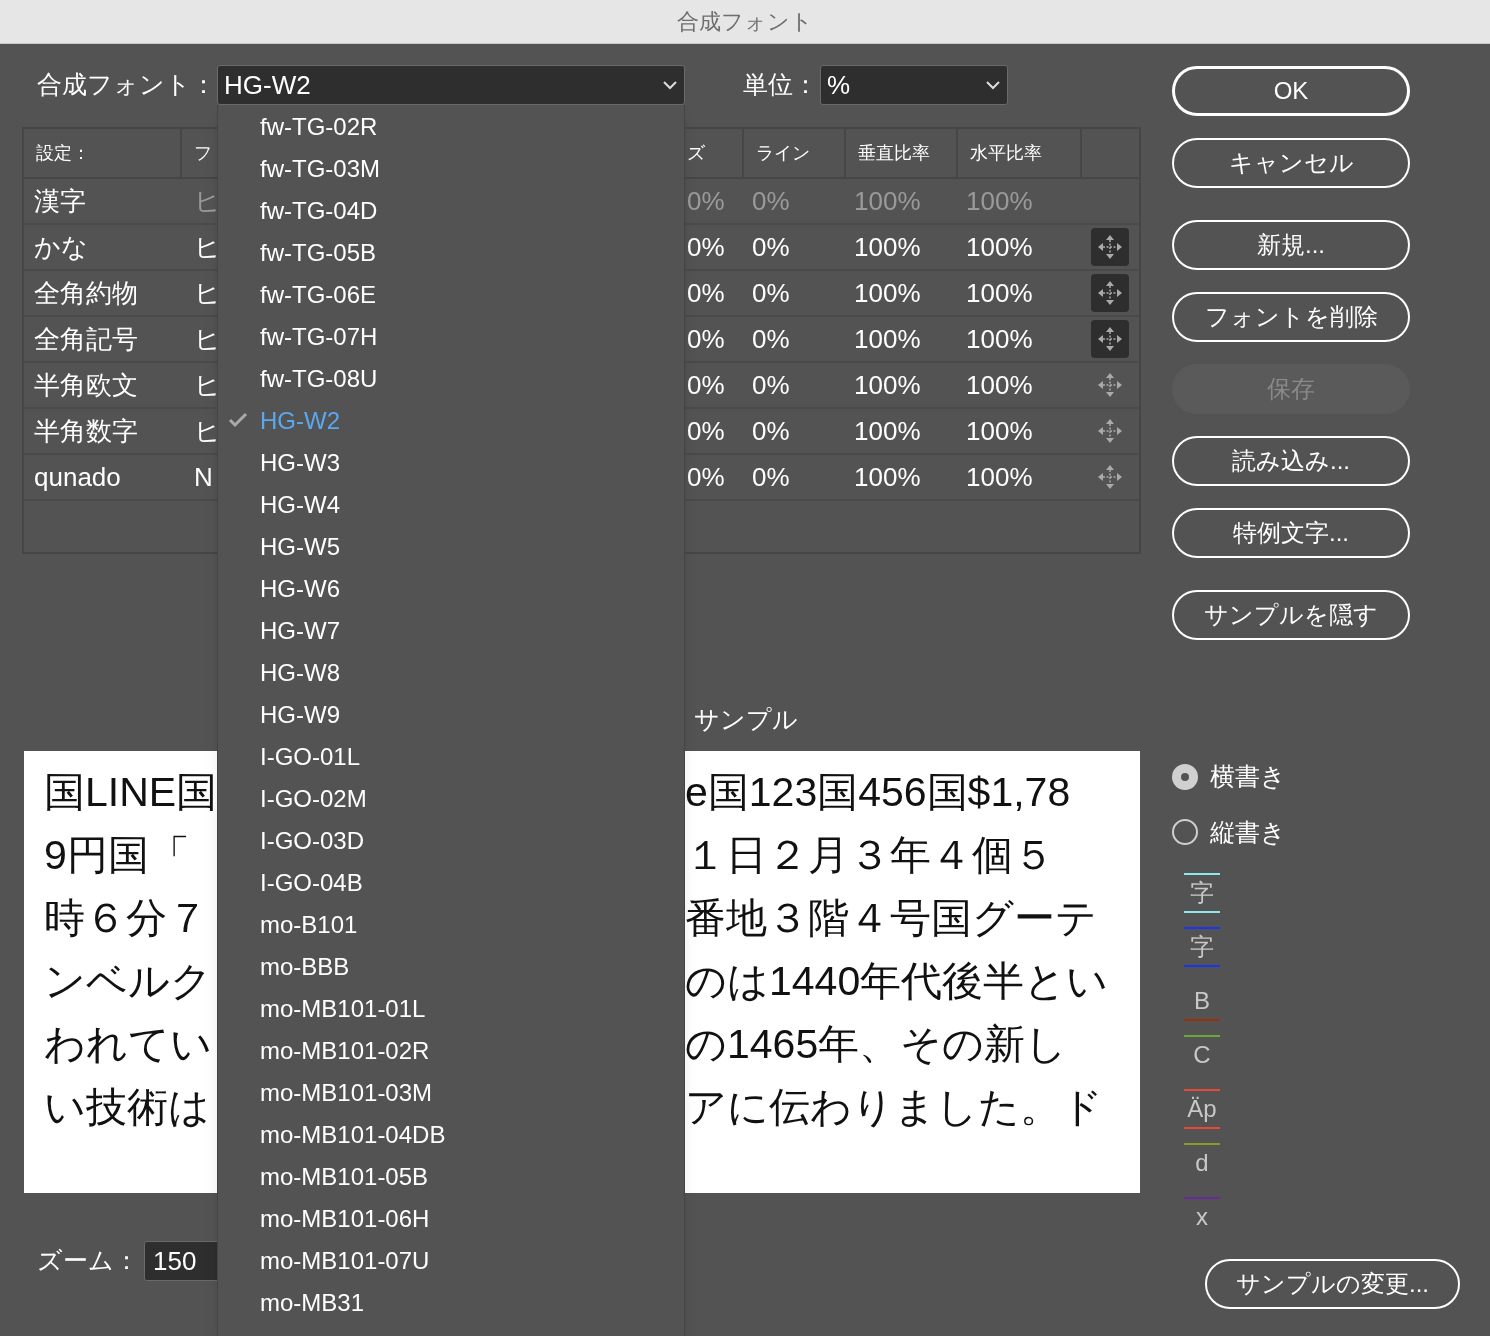 The image size is (1490, 1336). I want to click on baseline-legend-glyph: 字, so click(1202, 893).